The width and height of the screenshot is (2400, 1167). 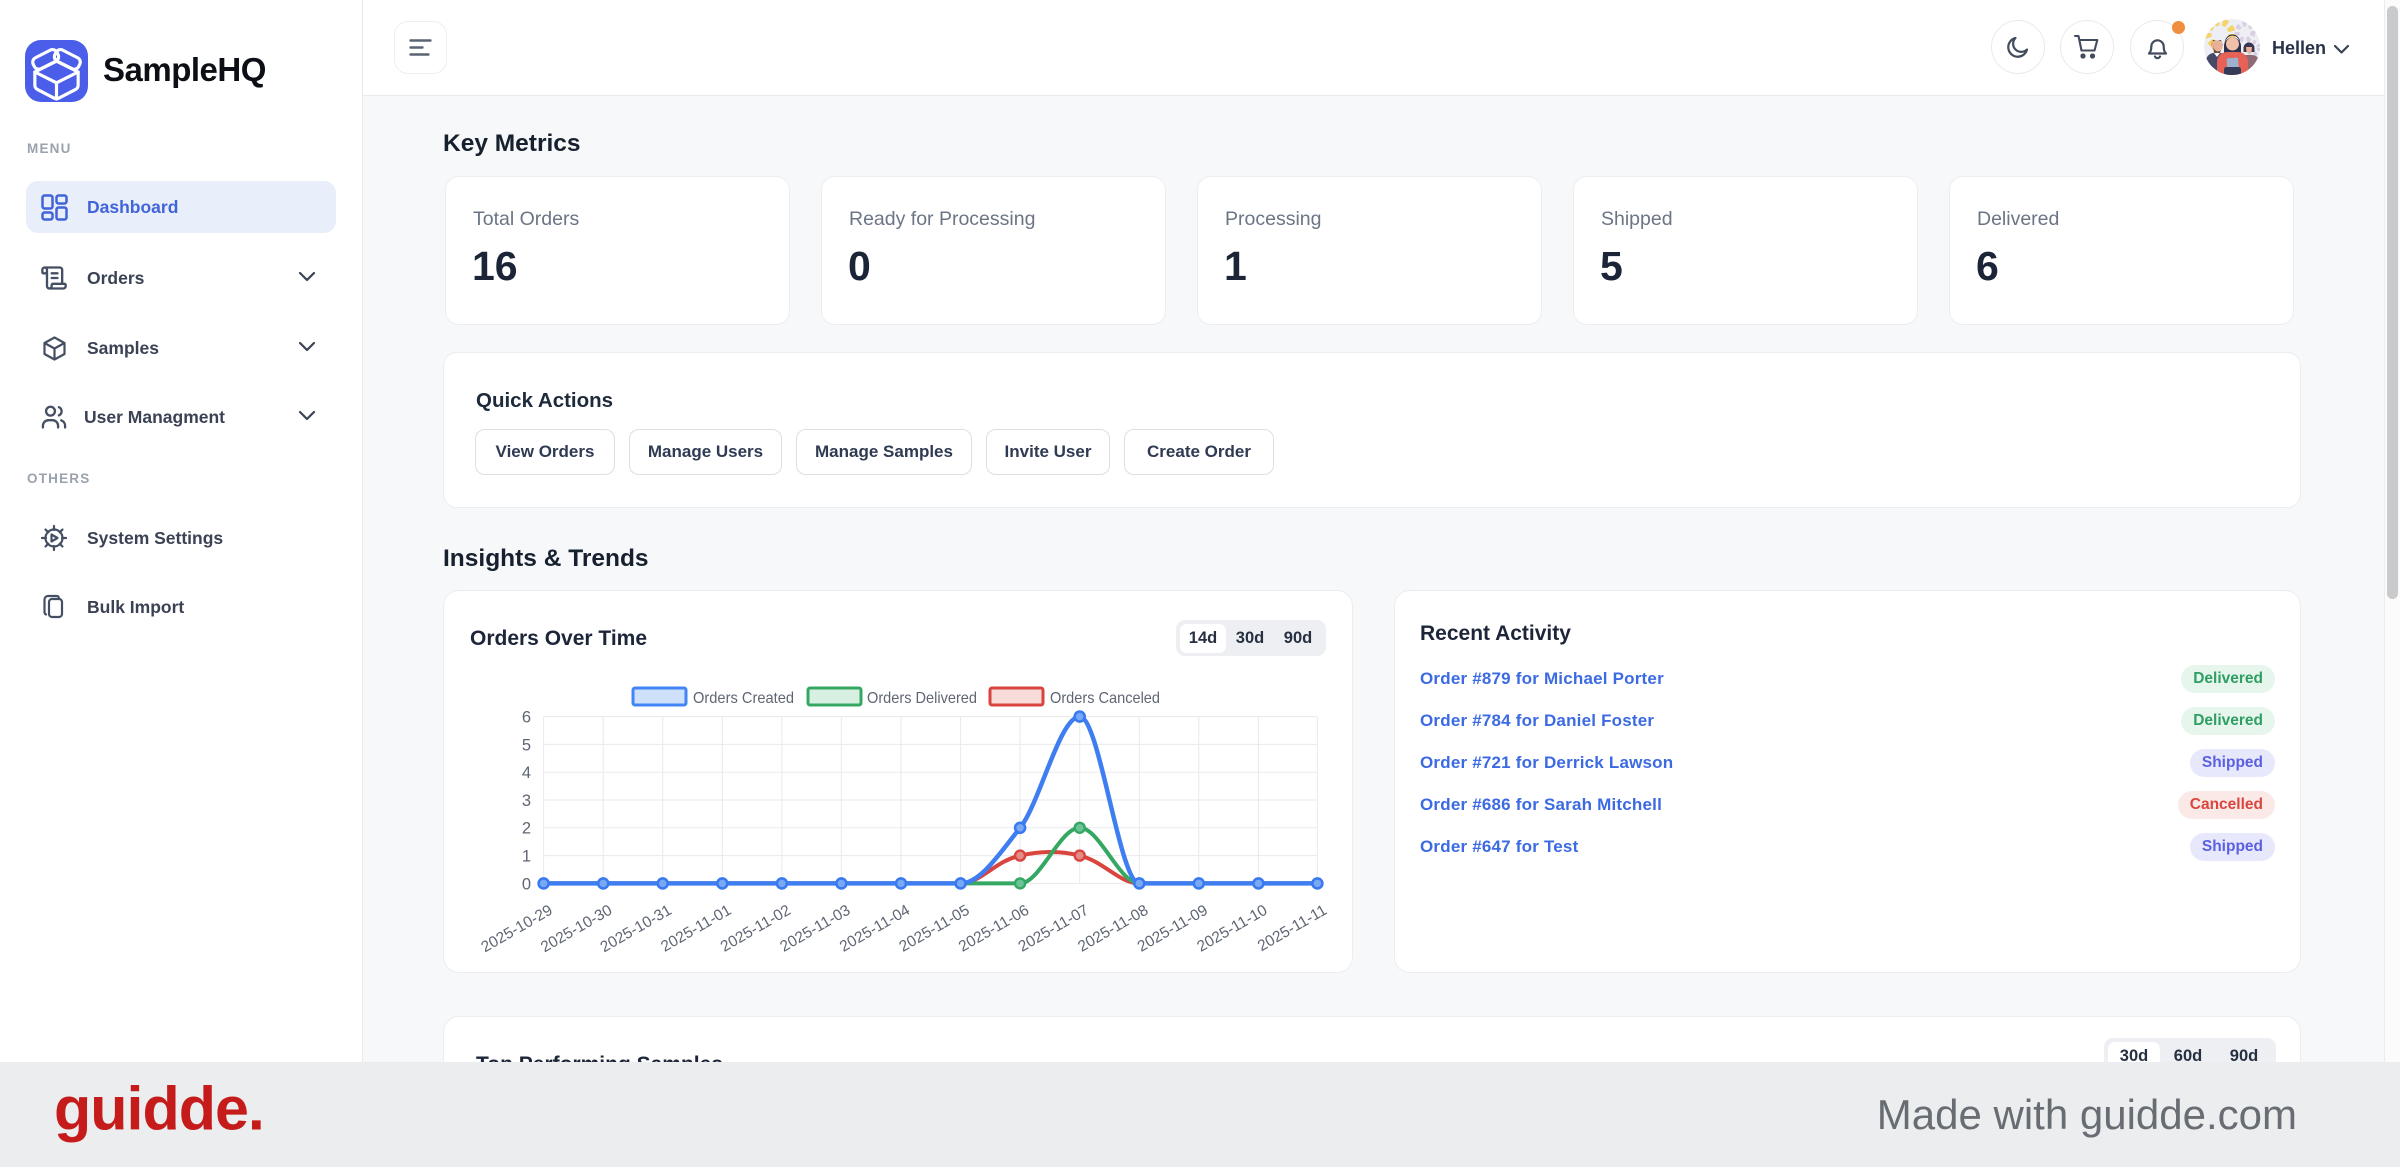 I want to click on svg-text: Orders Delivered, so click(x=922, y=698).